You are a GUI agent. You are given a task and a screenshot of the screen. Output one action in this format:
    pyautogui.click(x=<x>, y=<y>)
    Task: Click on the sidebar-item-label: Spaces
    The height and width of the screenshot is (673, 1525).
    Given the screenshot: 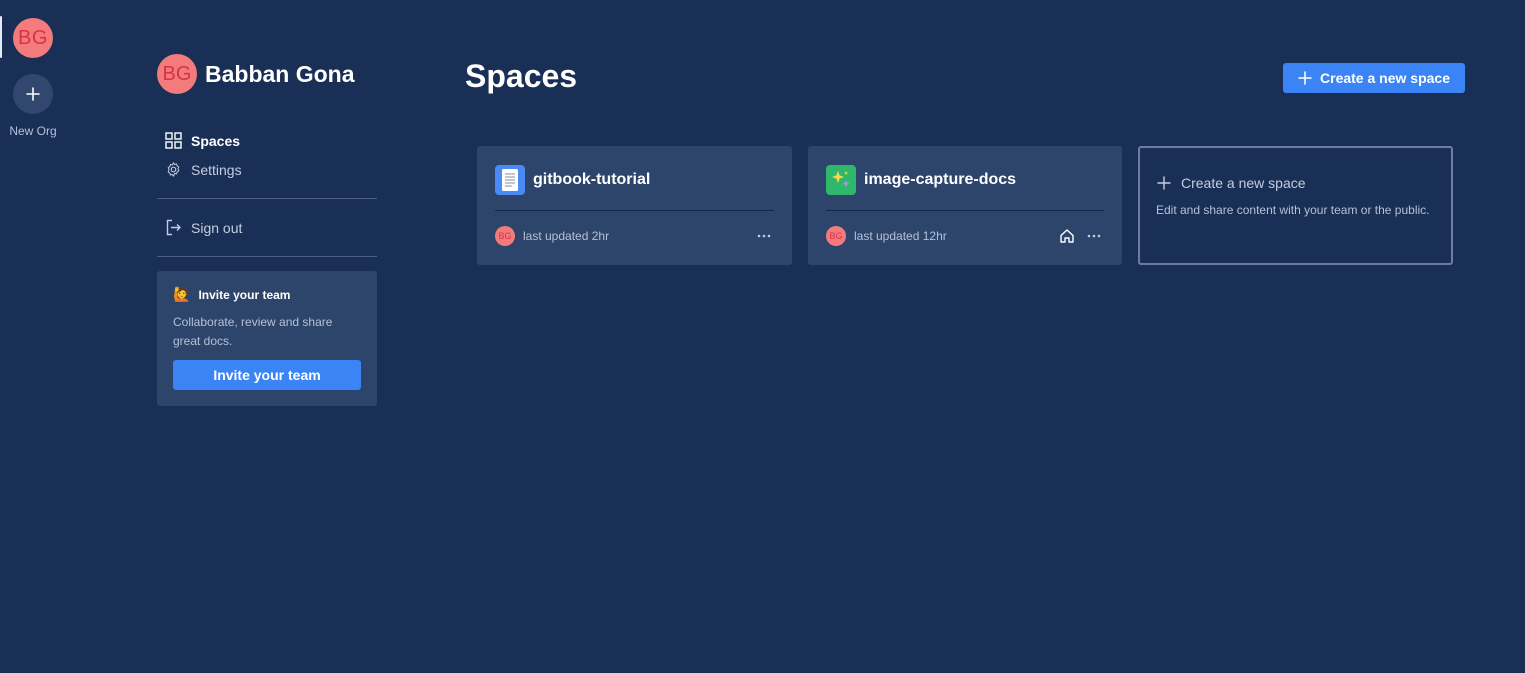 What is the action you would take?
    pyautogui.click(x=216, y=140)
    